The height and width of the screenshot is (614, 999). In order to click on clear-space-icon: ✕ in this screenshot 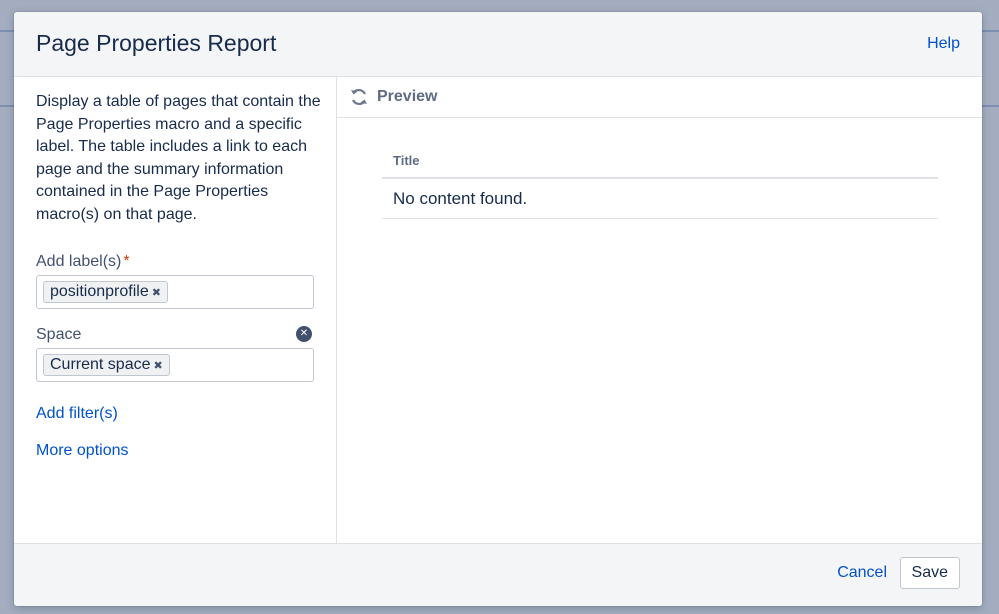, I will do `click(304, 334)`.